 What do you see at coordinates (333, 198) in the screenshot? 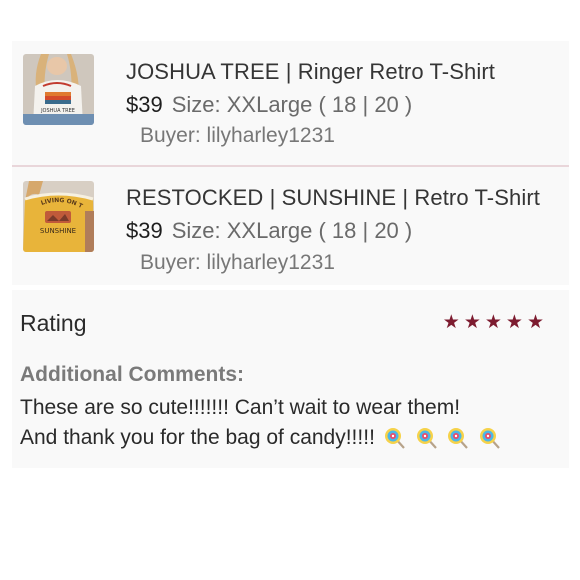
I see `product-title: RESTOCKED | SUNSHINE | Retro T-Shirt` at bounding box center [333, 198].